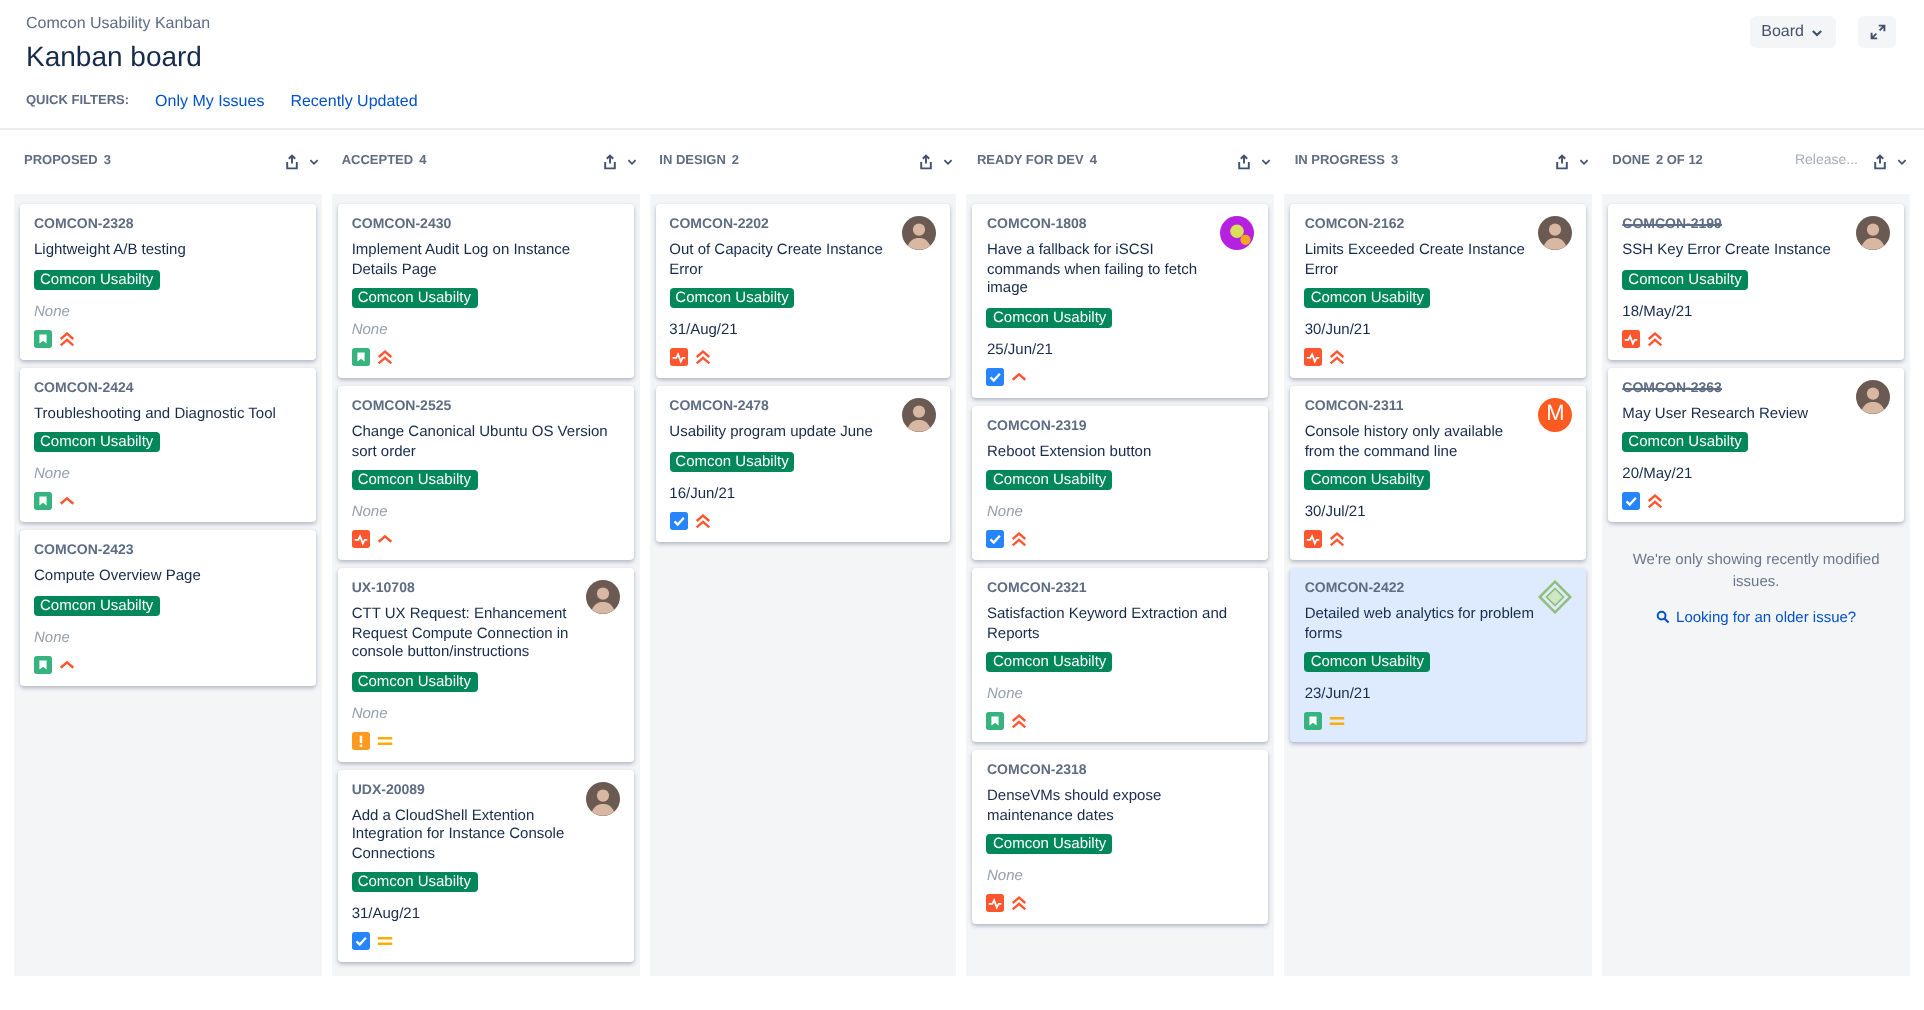 This screenshot has height=1010, width=1924. What do you see at coordinates (222, 24) in the screenshot?
I see `breadcrumb: Comcon Usability Kanban` at bounding box center [222, 24].